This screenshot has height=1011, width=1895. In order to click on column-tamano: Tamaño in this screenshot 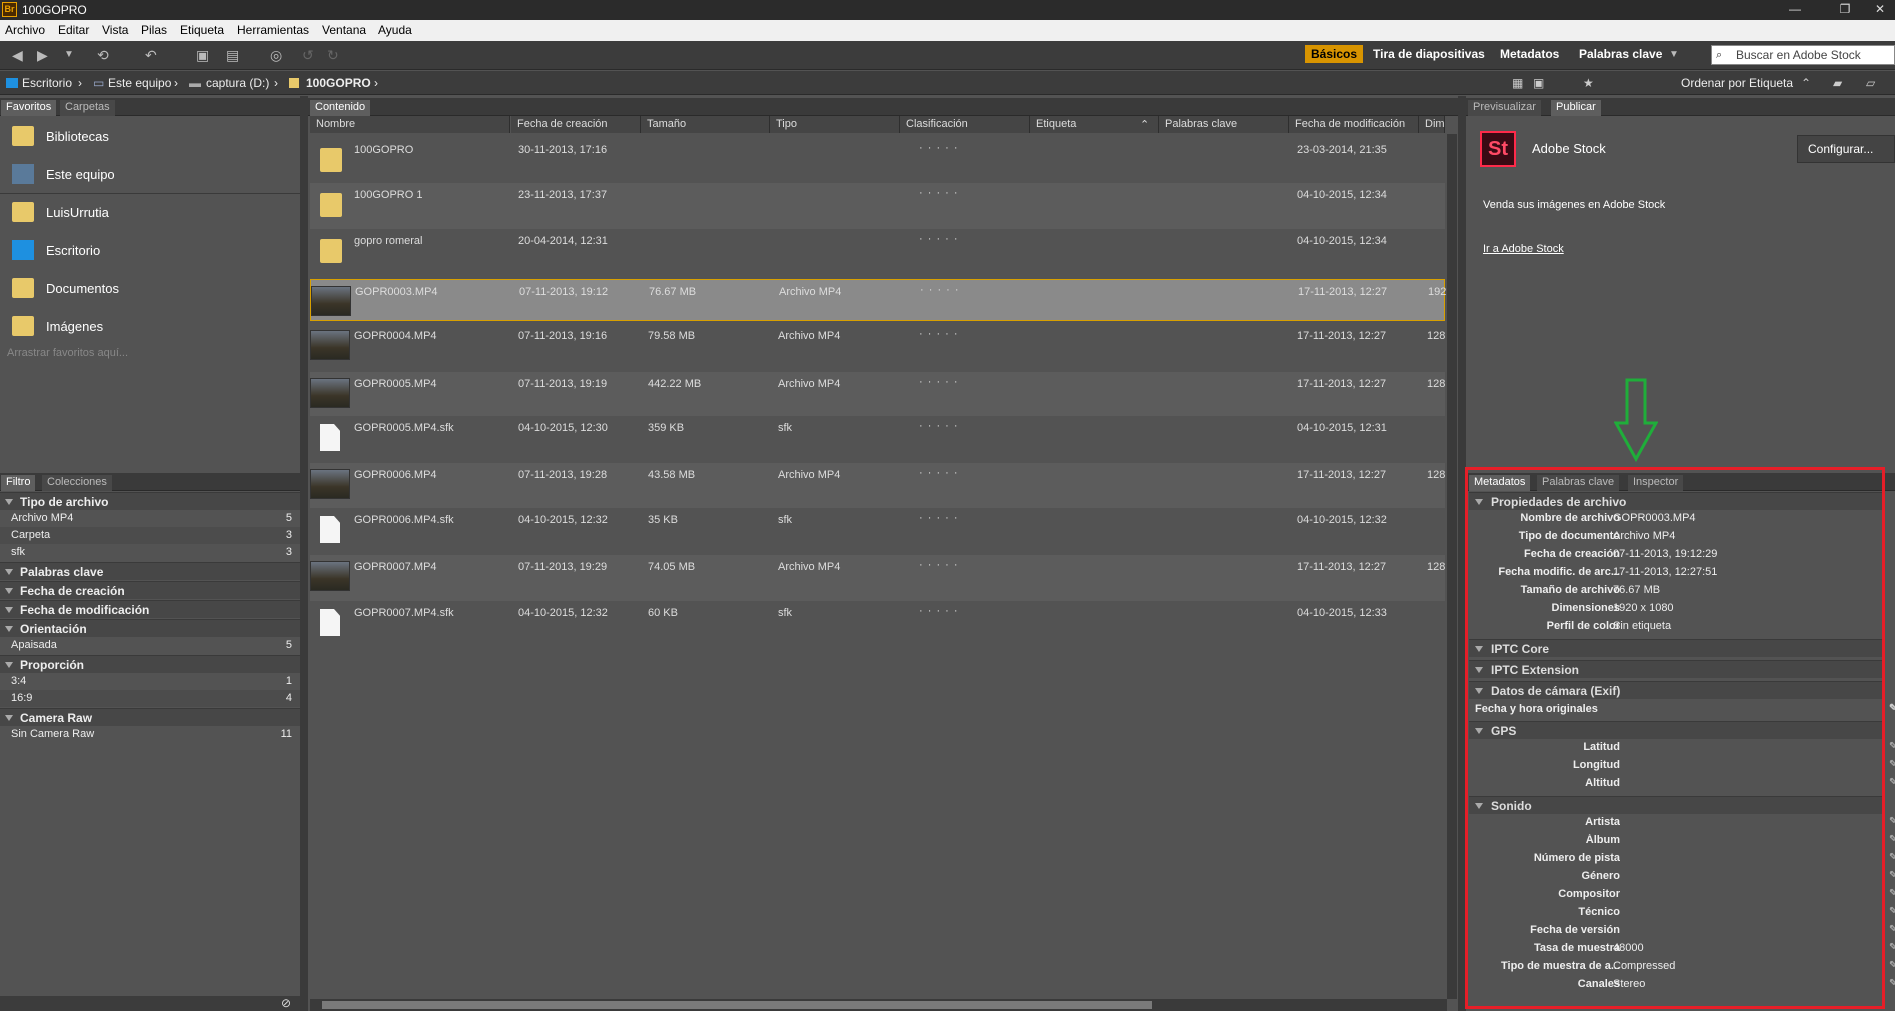, I will do `click(705, 124)`.